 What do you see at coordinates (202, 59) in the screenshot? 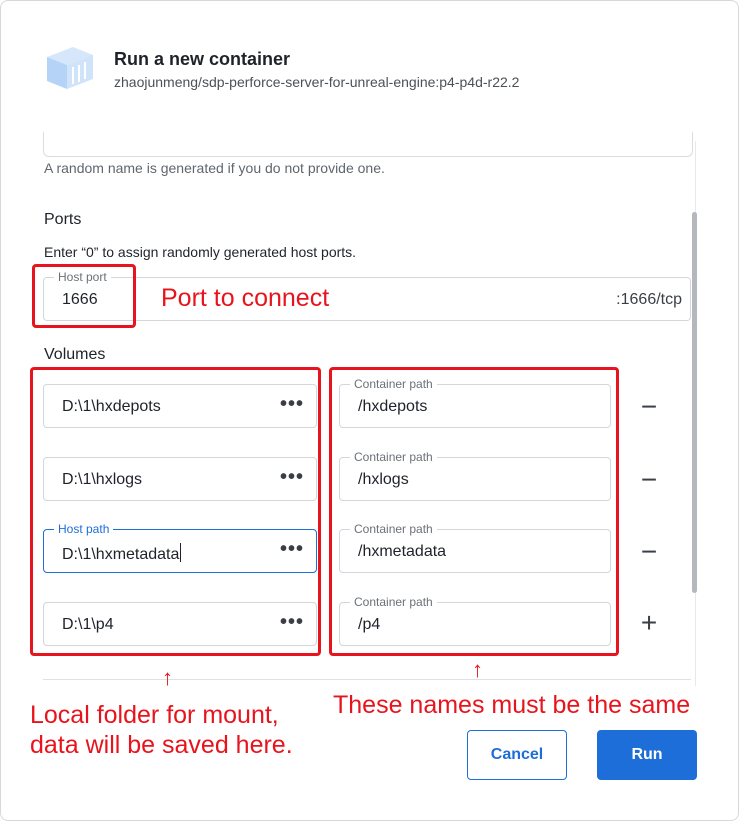
I see `dialog-title: Run a new container` at bounding box center [202, 59].